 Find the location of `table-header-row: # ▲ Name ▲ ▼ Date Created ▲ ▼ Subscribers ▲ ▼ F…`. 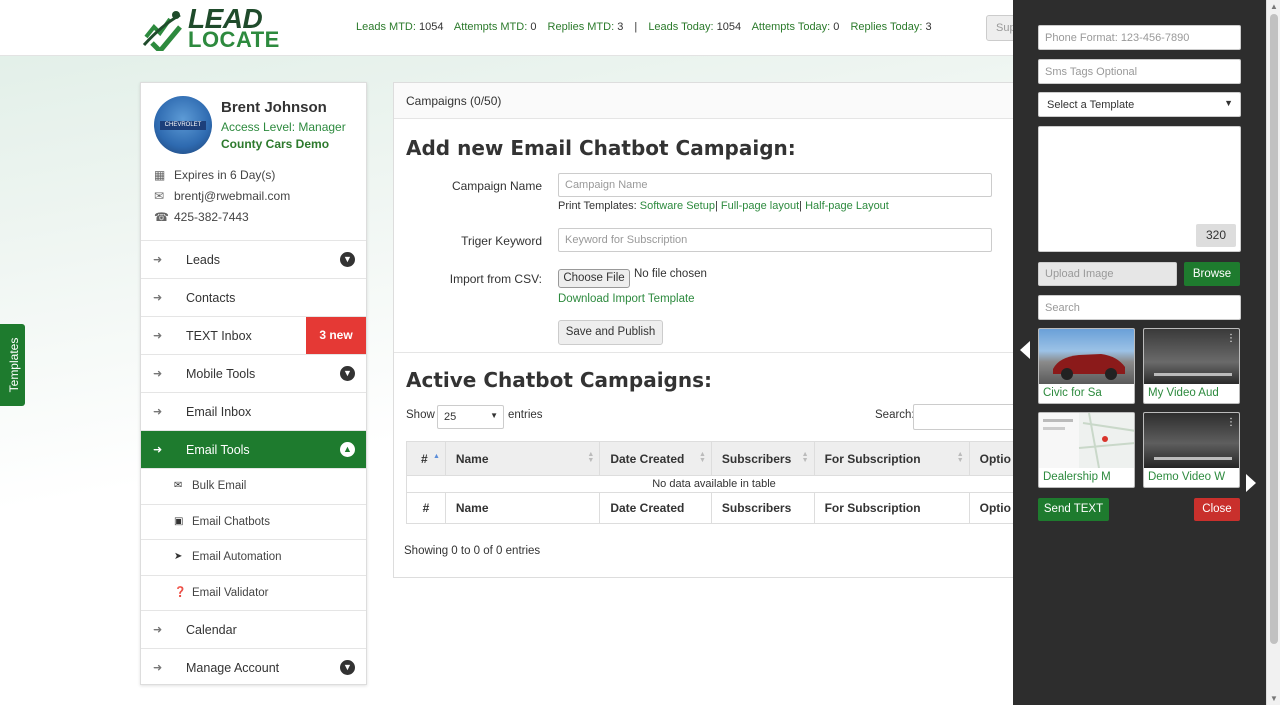

table-header-row: # ▲ Name ▲ ▼ Date Created ▲ ▼ Subscribers ▲ ▼ F… is located at coordinates (714, 458).